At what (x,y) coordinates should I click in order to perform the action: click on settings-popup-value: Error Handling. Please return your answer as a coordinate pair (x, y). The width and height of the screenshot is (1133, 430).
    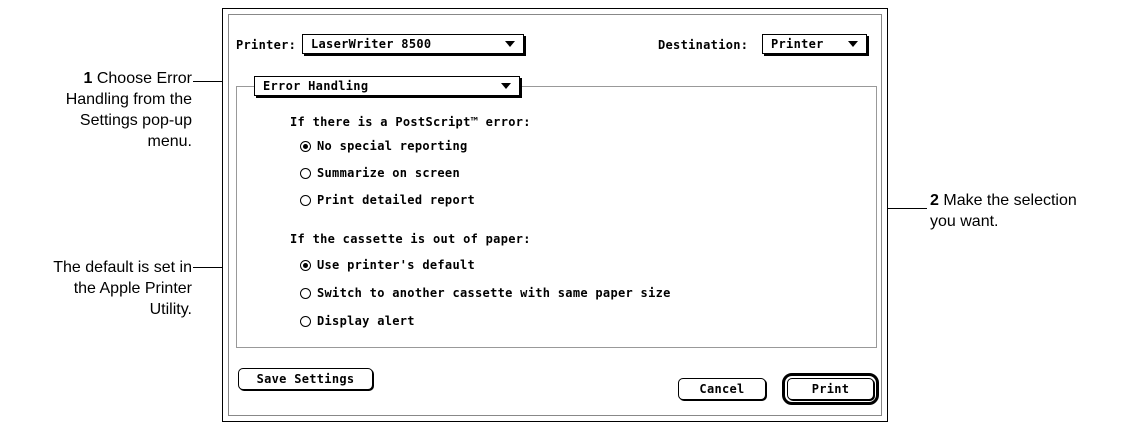
    Looking at the image, I should click on (316, 86).